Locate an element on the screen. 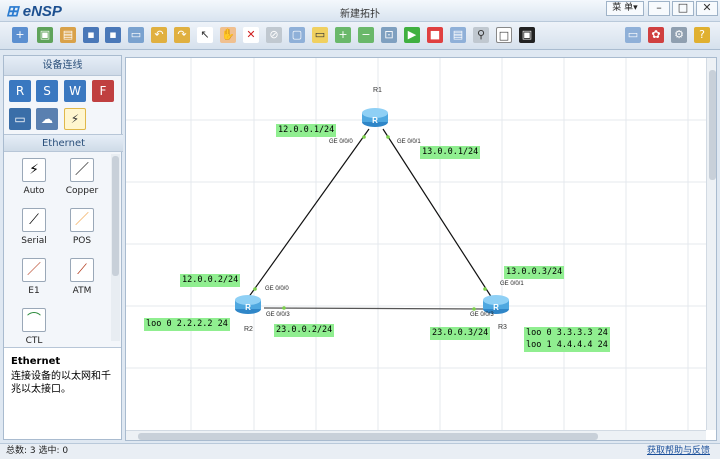 This screenshot has width=720, height=459. port-label-r3-g003: GE 0/0/3 is located at coordinates (482, 315).